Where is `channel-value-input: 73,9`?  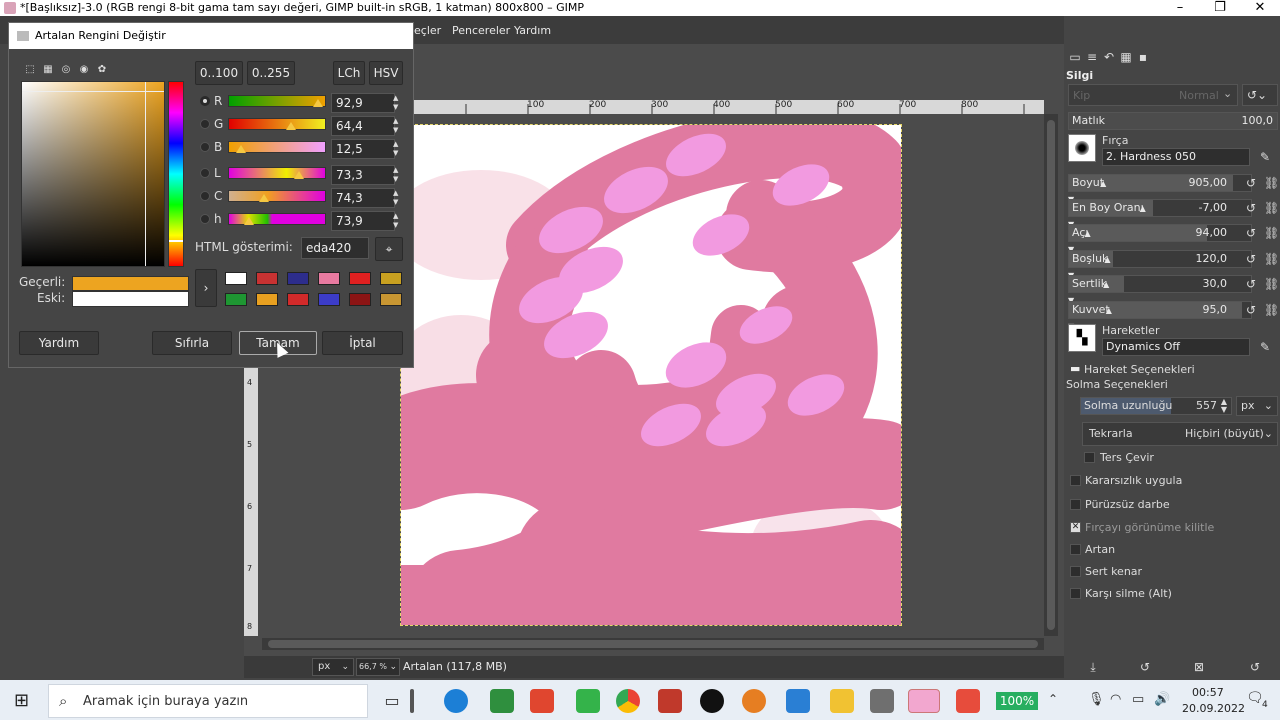
channel-value-input: 73,9 is located at coordinates (363, 221).